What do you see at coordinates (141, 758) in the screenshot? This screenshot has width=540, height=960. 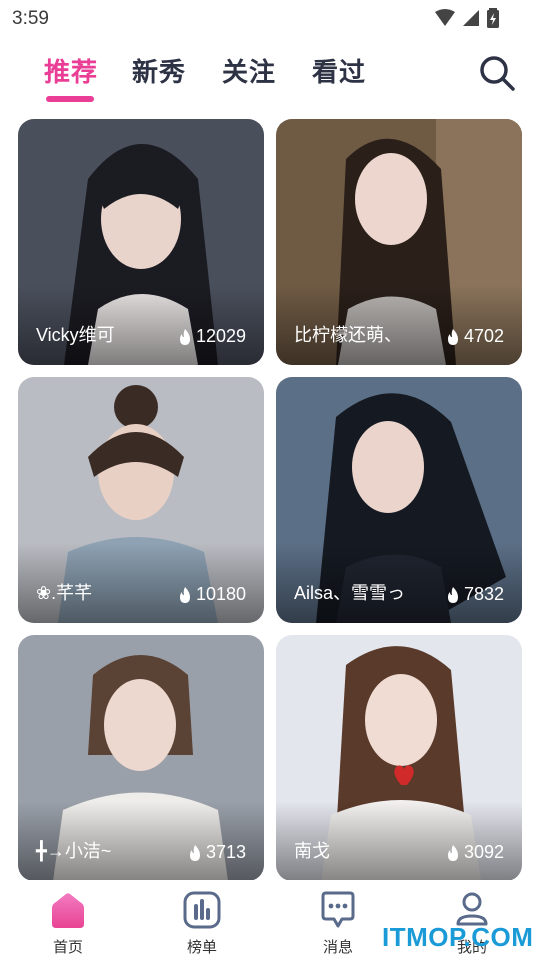 I see `streamer-card: ╋→小洁~ 3713` at bounding box center [141, 758].